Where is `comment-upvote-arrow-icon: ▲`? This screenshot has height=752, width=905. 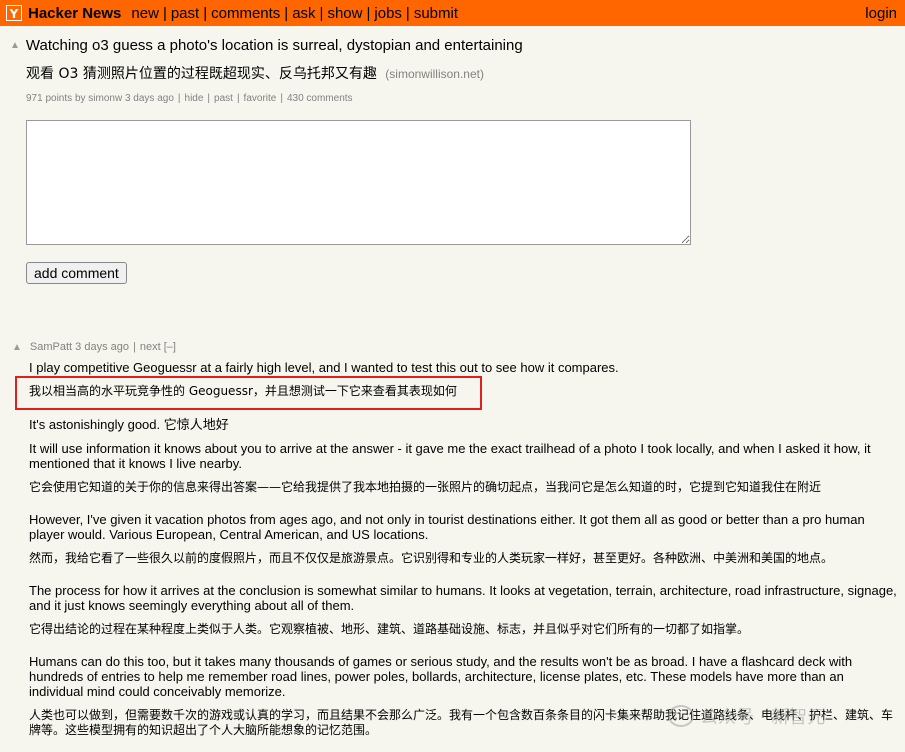
comment-upvote-arrow-icon: ▲ is located at coordinates (17, 347).